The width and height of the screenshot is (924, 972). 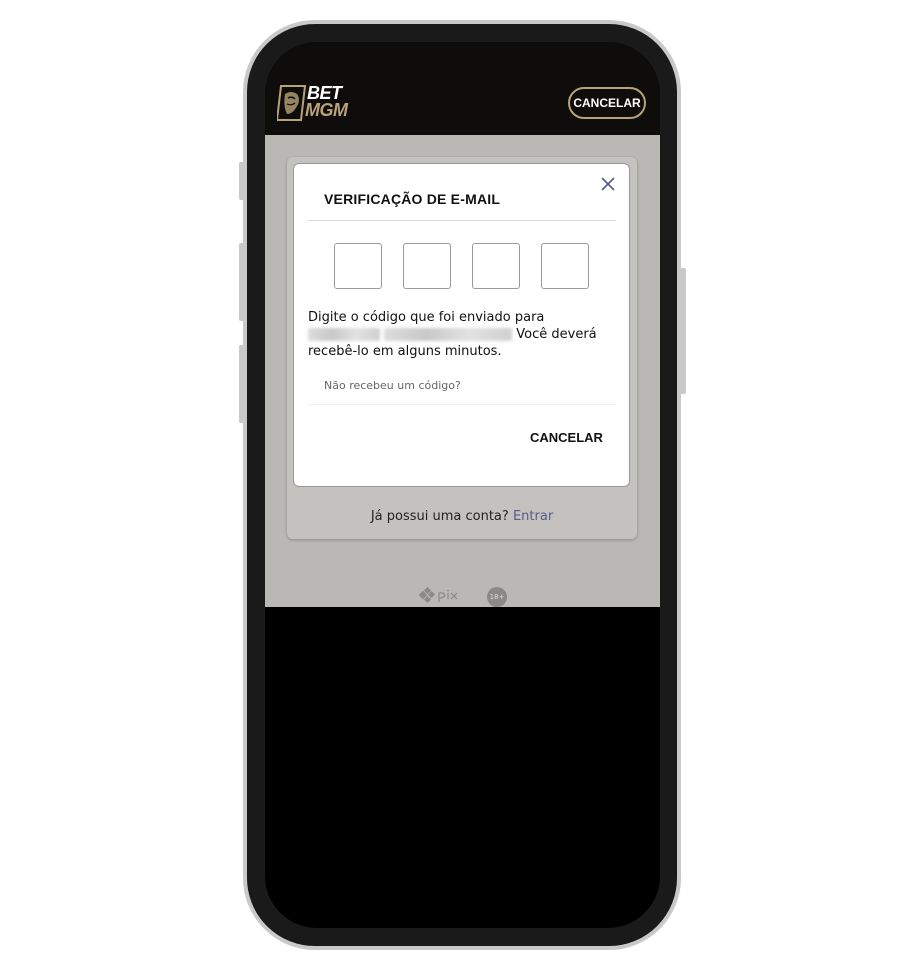 I want to click on redacted-email, so click(x=344, y=334).